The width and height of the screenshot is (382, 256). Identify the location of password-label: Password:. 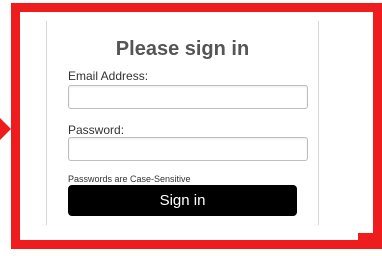
(96, 130).